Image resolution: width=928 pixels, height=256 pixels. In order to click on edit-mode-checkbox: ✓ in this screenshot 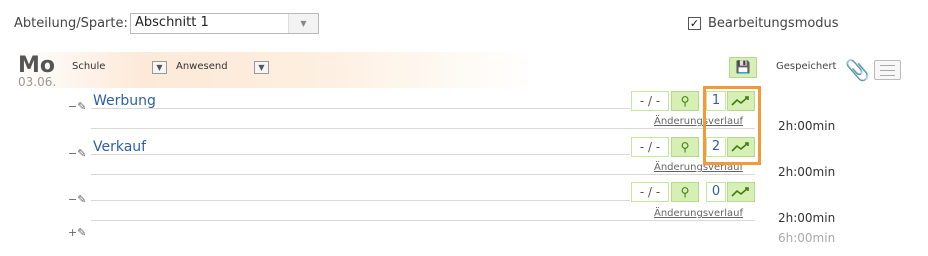, I will do `click(694, 23)`.